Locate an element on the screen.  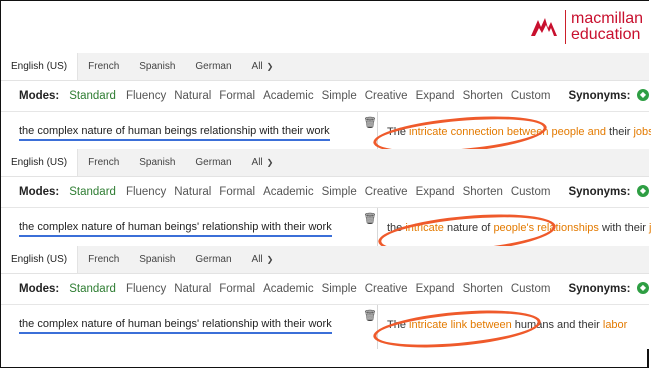
macmillan-flame-icon is located at coordinates (543, 27).